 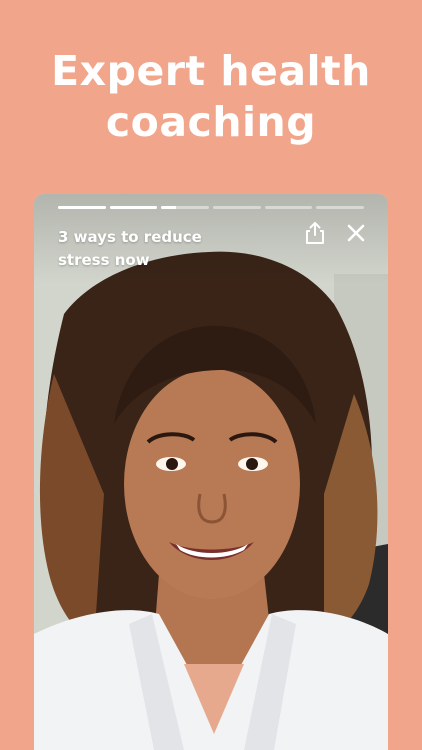 I want to click on story-title: 3 ways to reduce stress now, so click(x=130, y=248).